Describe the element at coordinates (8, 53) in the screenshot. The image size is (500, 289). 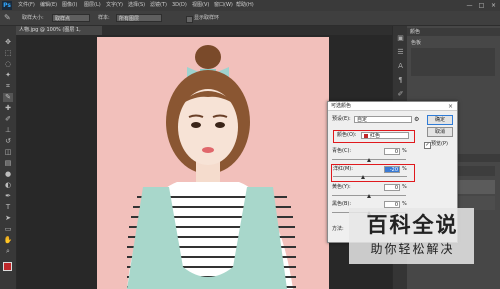
I see `marquee-tool-icon: ⬚` at that location.